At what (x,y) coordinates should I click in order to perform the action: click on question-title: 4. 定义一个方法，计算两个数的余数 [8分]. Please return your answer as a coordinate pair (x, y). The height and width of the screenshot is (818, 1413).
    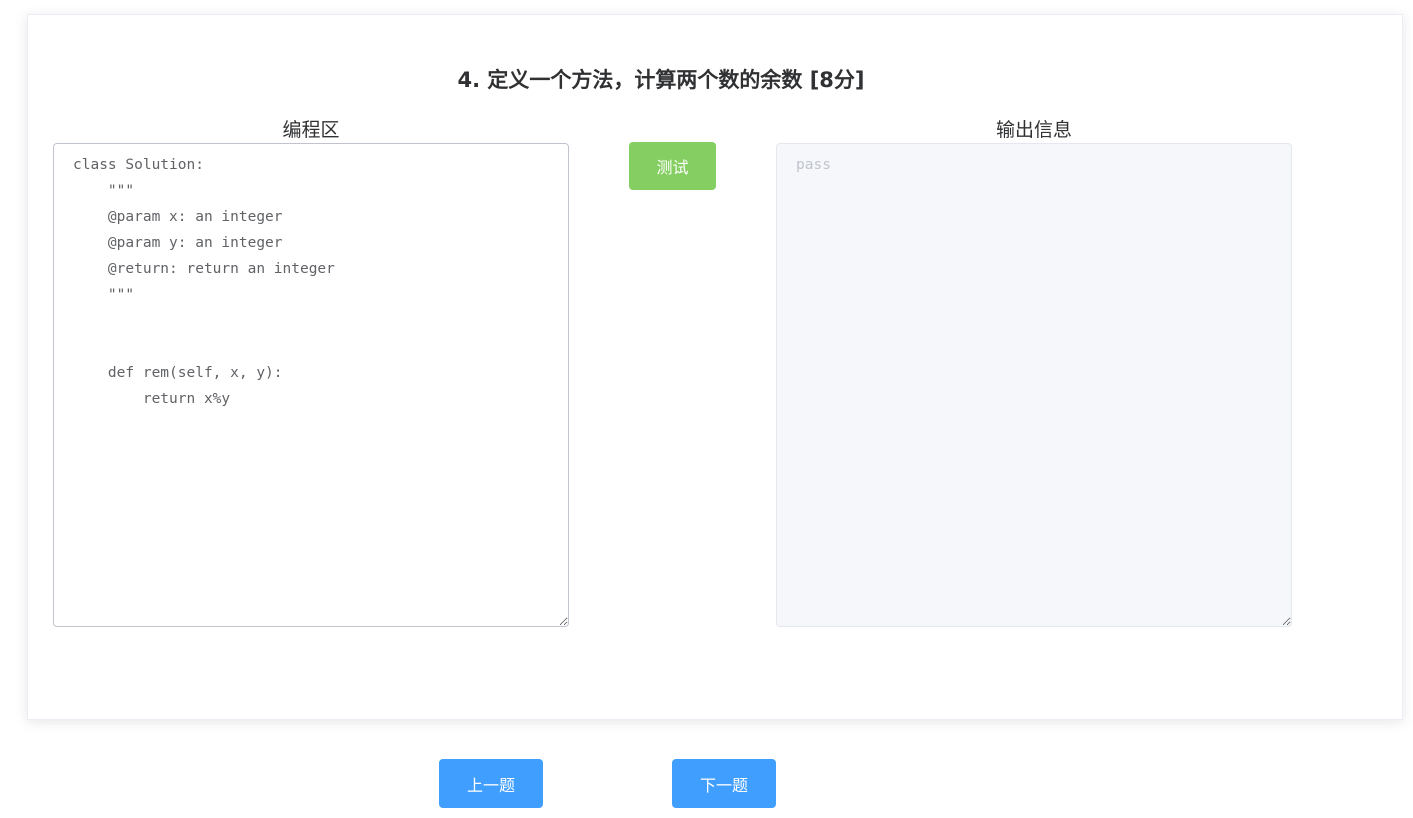
    Looking at the image, I should click on (661, 80).